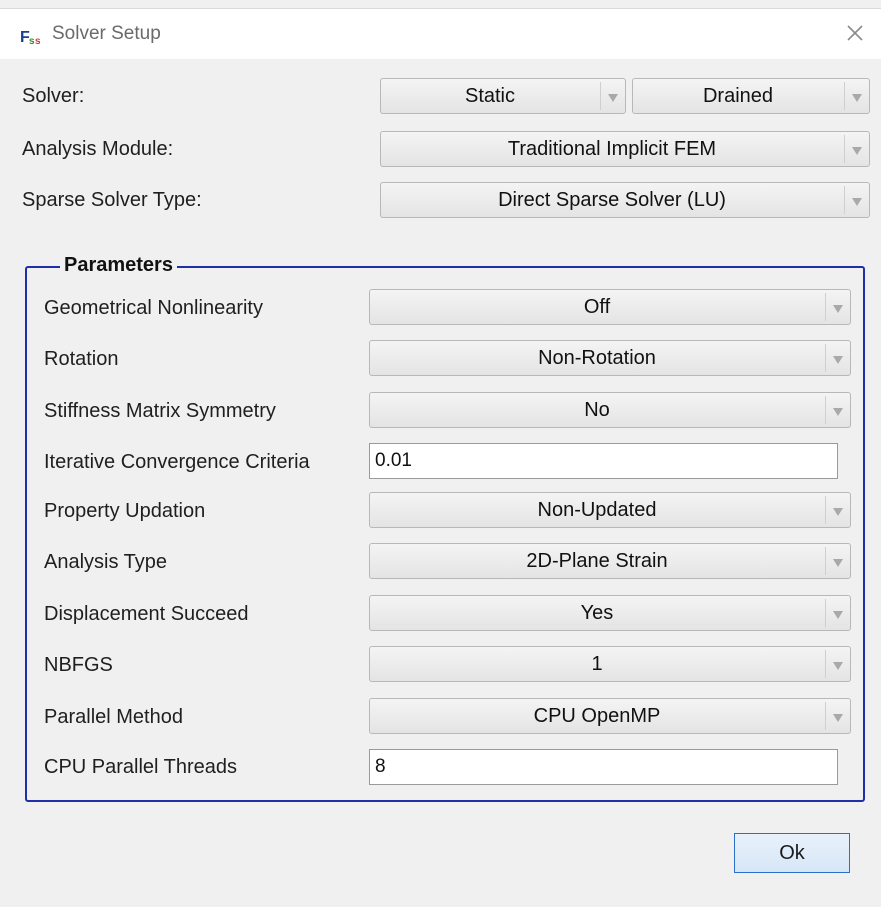  I want to click on param-value: 2D-Plane Strain, so click(597, 560).